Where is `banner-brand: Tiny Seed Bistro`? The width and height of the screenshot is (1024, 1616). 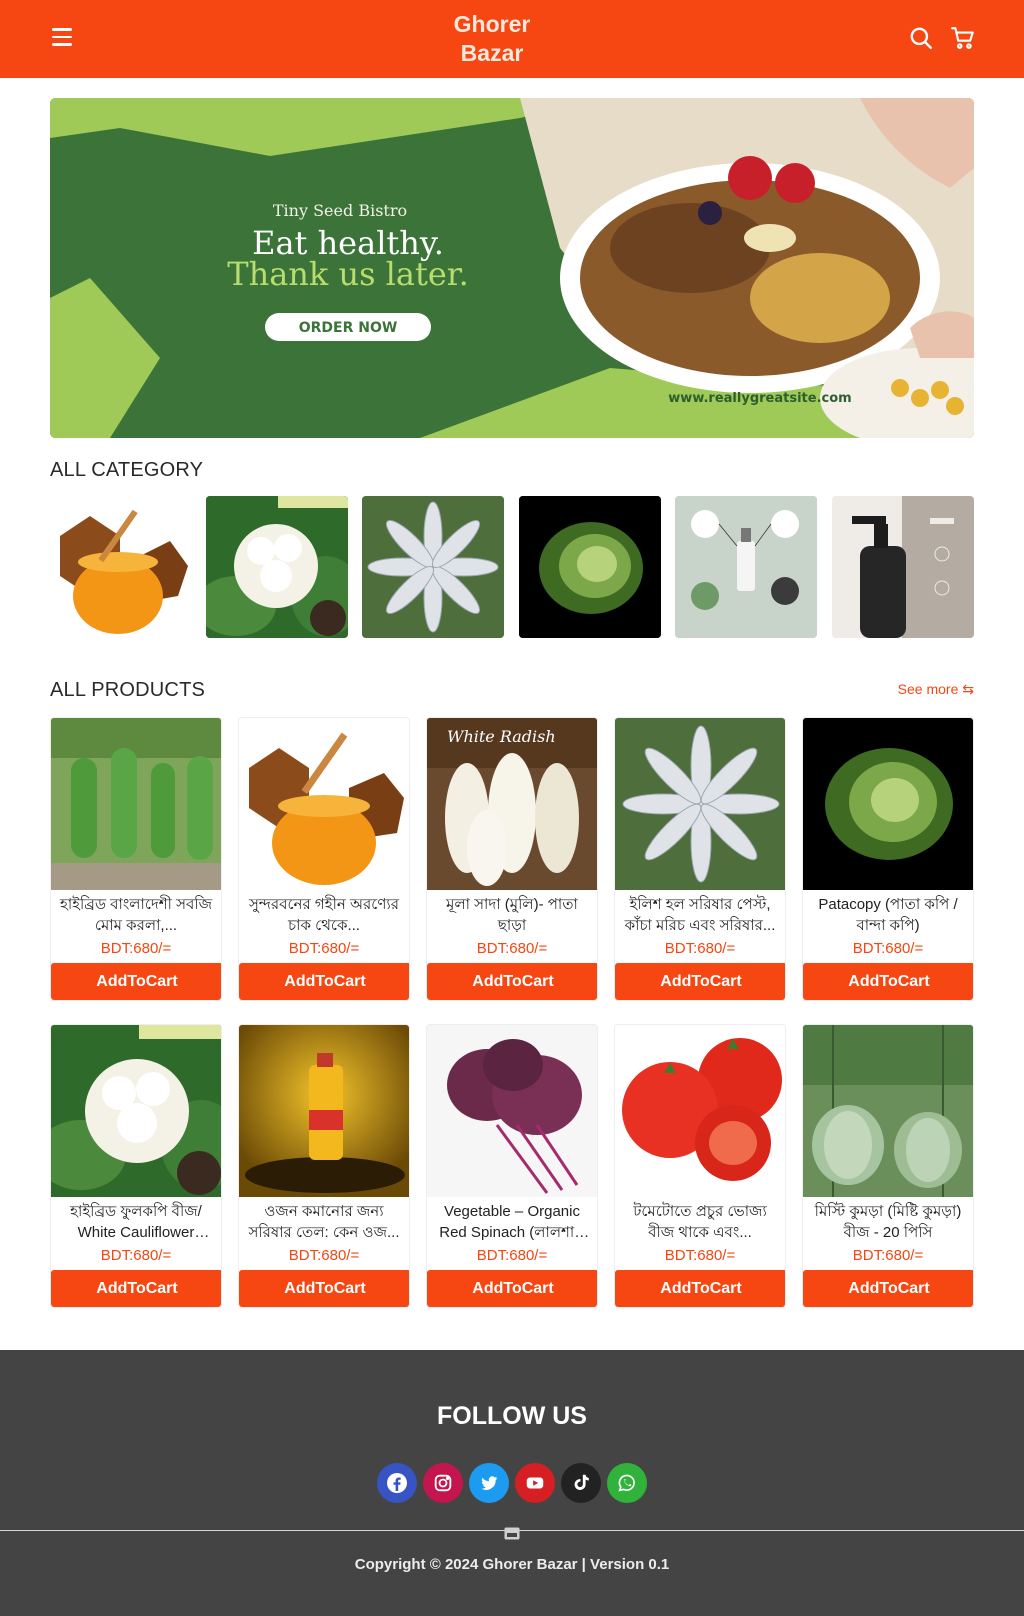 banner-brand: Tiny Seed Bistro is located at coordinates (340, 210).